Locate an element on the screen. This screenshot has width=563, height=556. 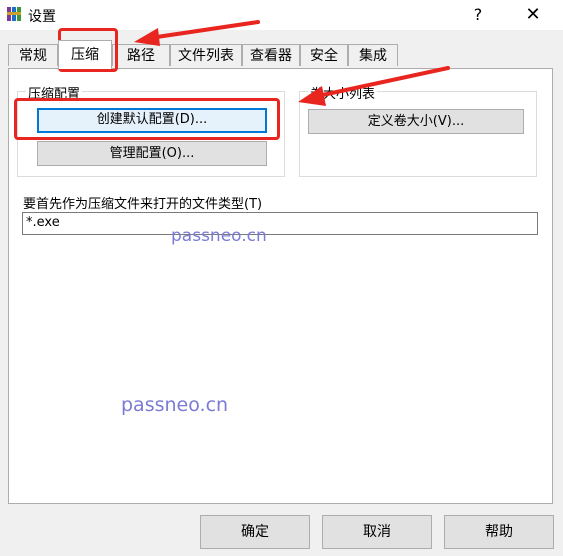
file-types-label: 要首先作为压缩文件来打开的文件类型(T) is located at coordinates (143, 204).